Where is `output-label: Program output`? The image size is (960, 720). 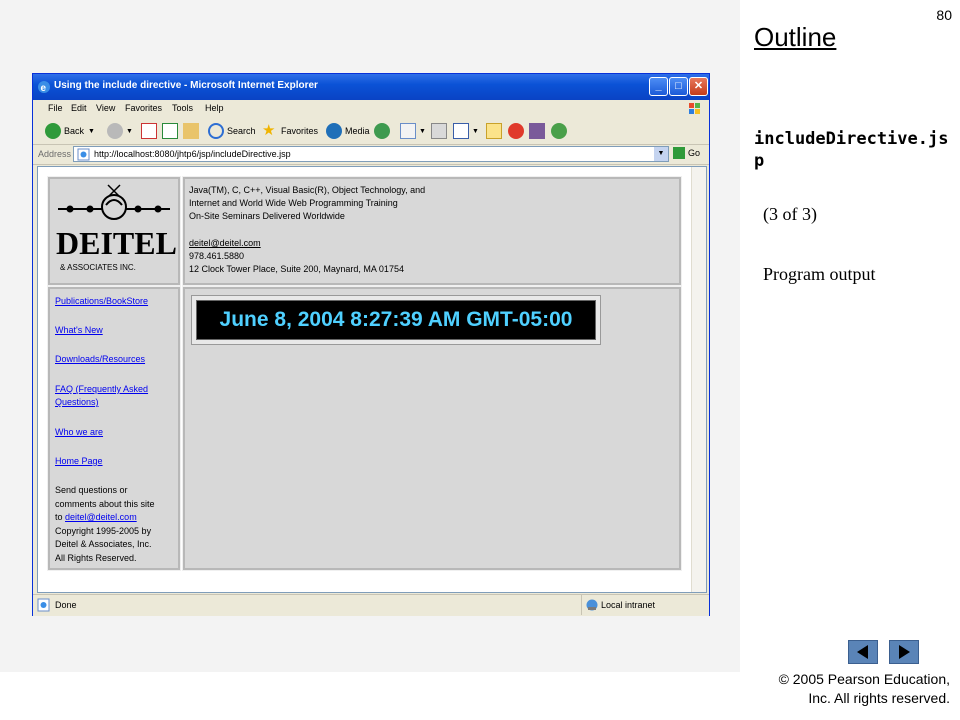
output-label: Program output is located at coordinates (819, 274).